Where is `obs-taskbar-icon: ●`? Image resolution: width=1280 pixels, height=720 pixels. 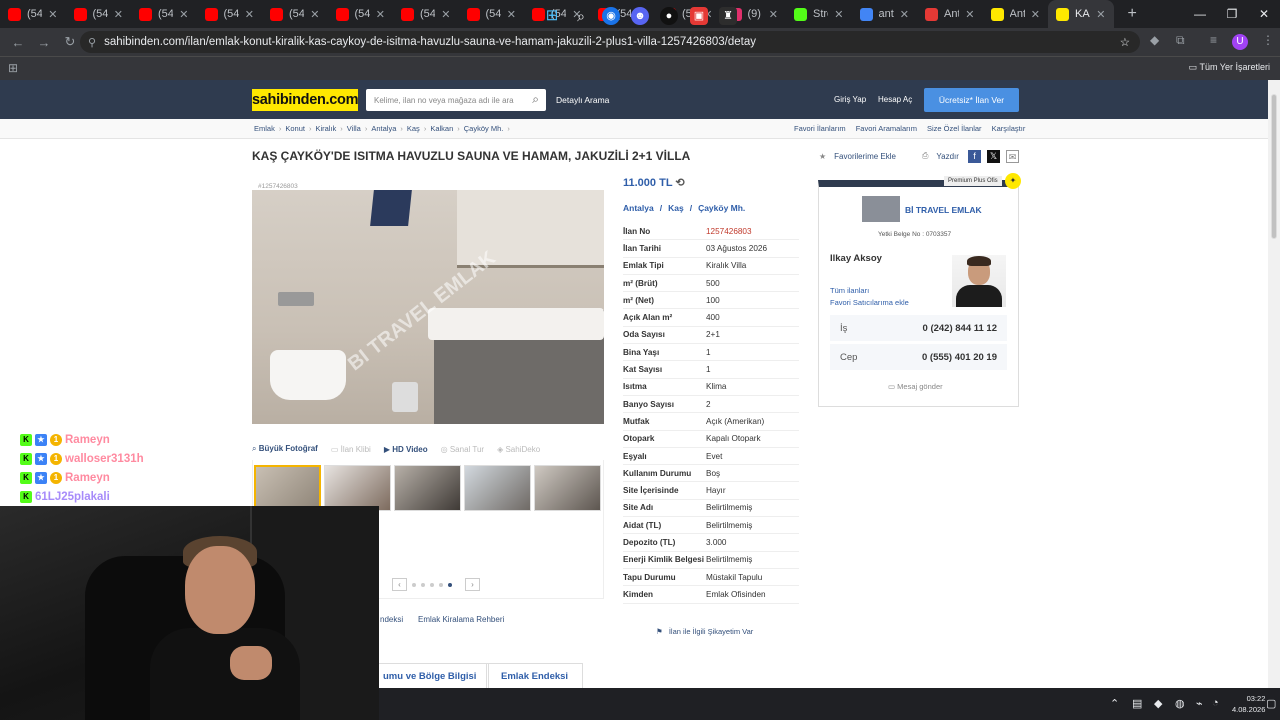
obs-taskbar-icon: ● is located at coordinates (669, 16).